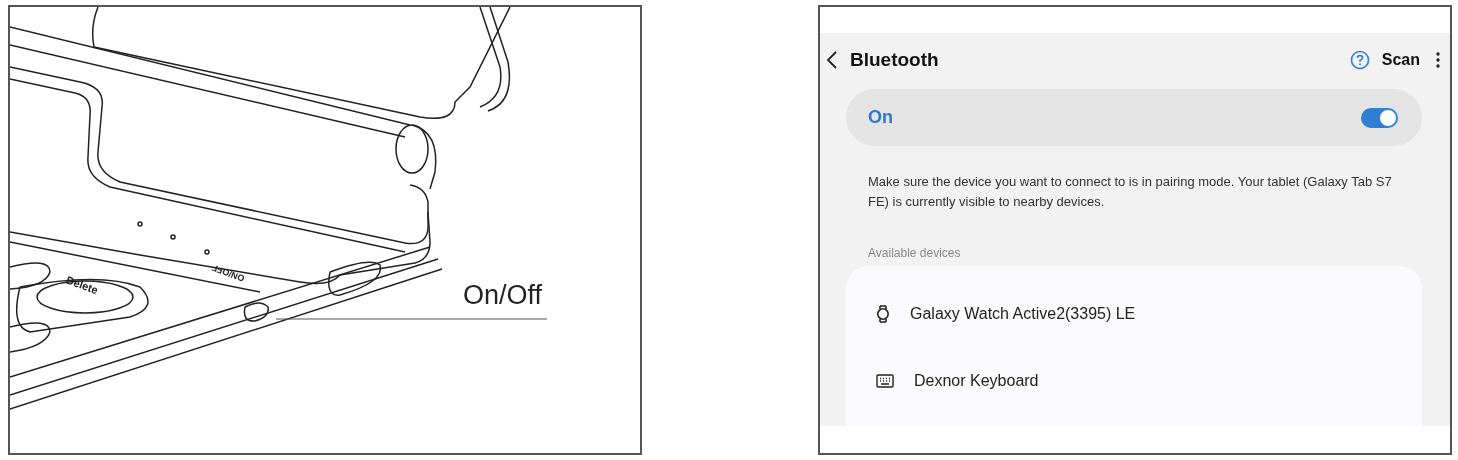 This screenshot has width=1458, height=460. I want to click on bluetooth-switch-row: On, so click(1134, 117).